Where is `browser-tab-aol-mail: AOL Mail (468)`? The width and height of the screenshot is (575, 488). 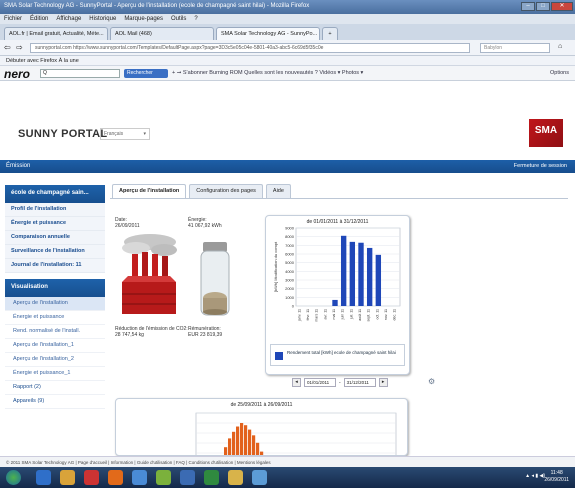
browser-tab-aol-mail: AOL Mail (468) is located at coordinates (162, 33).